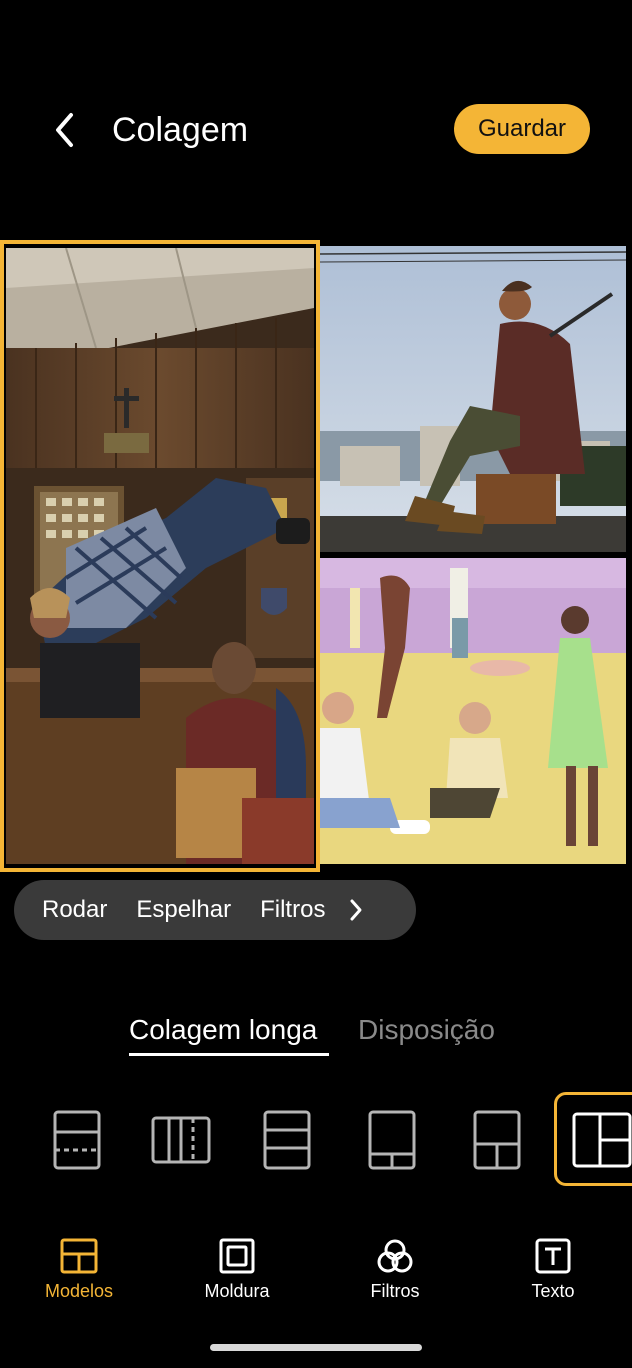 The height and width of the screenshot is (1368, 632). I want to click on nav-templates: Modelos, so click(79, 1270).